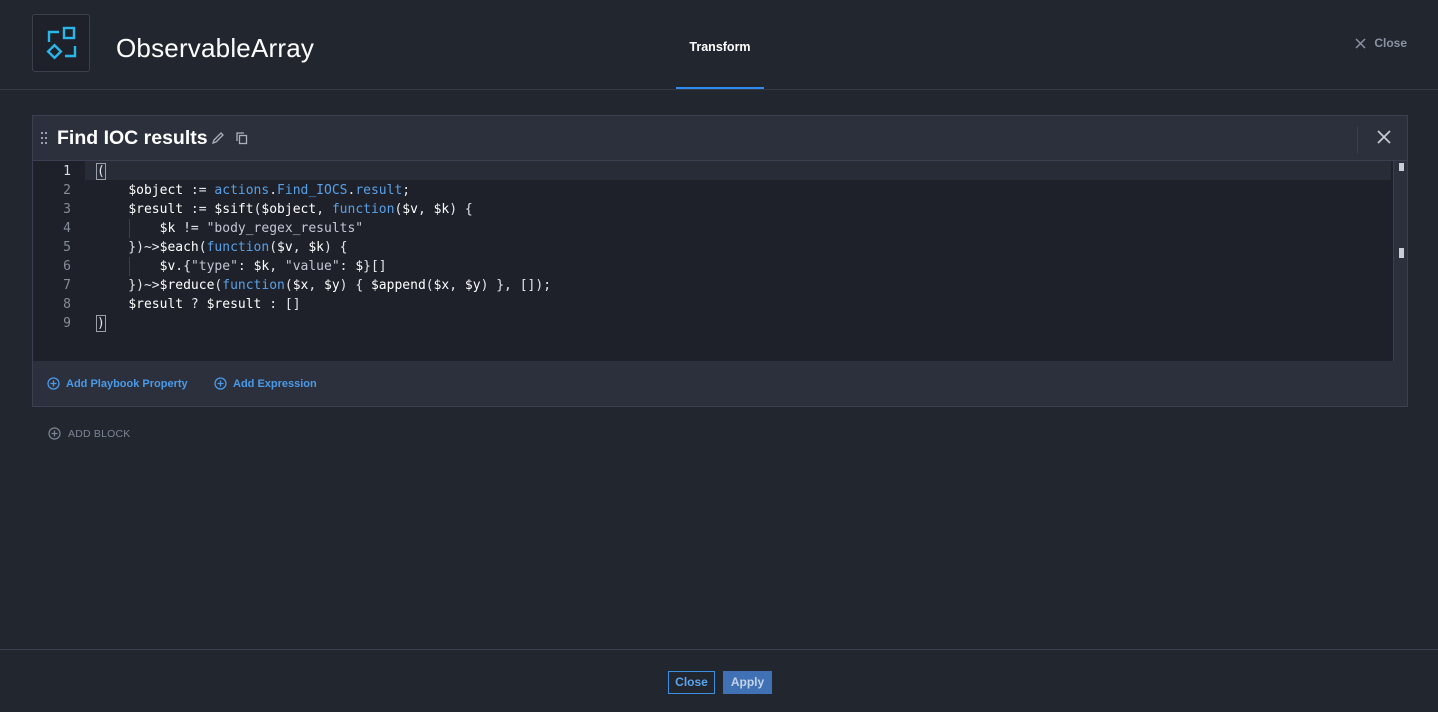 This screenshot has width=1438, height=712. Describe the element at coordinates (214, 304) in the screenshot. I see `code-line: $result ? $result : []` at that location.